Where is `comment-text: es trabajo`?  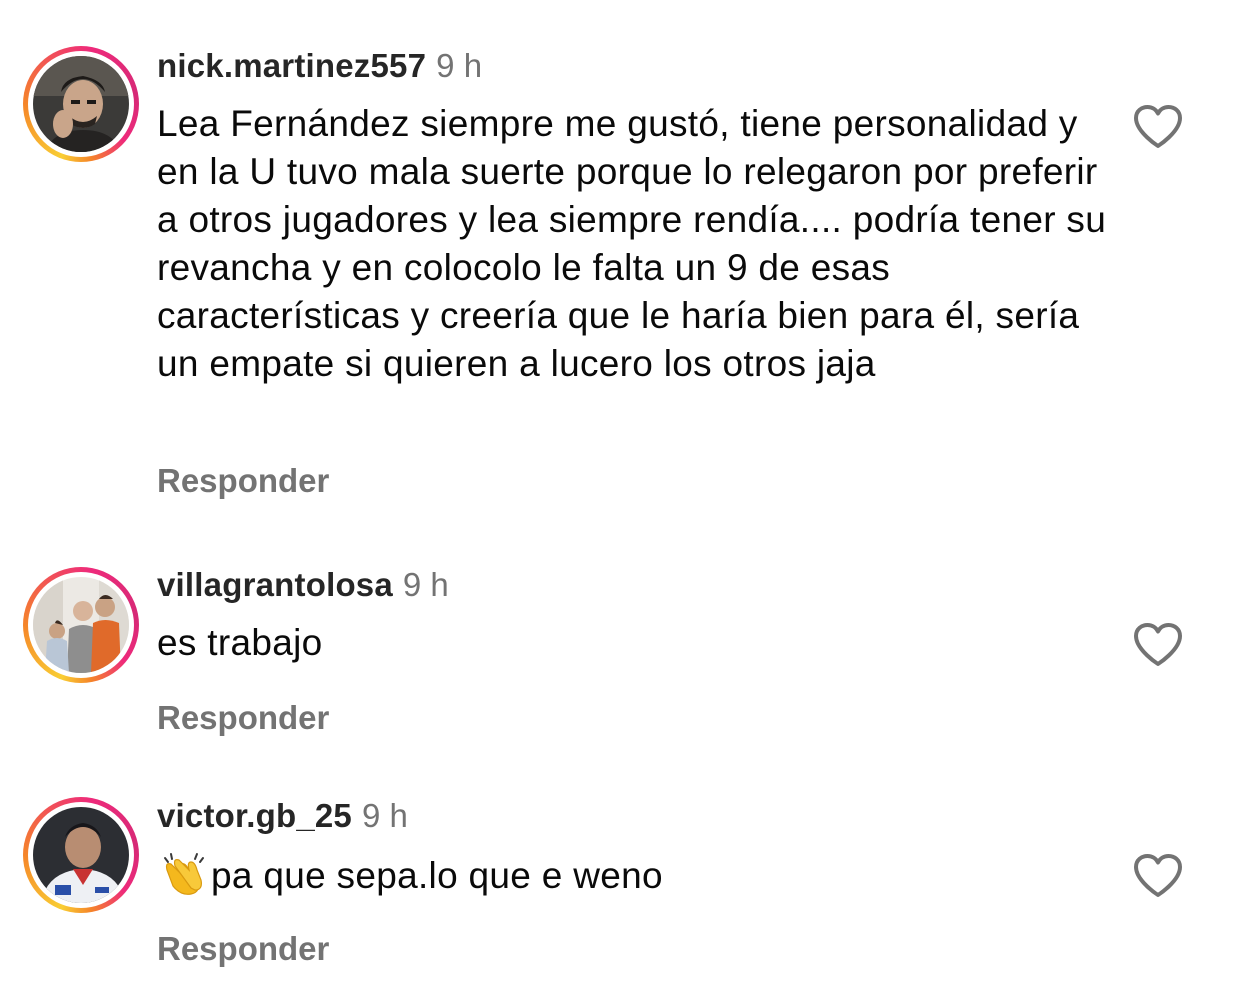
comment-text: es trabajo is located at coordinates (240, 642).